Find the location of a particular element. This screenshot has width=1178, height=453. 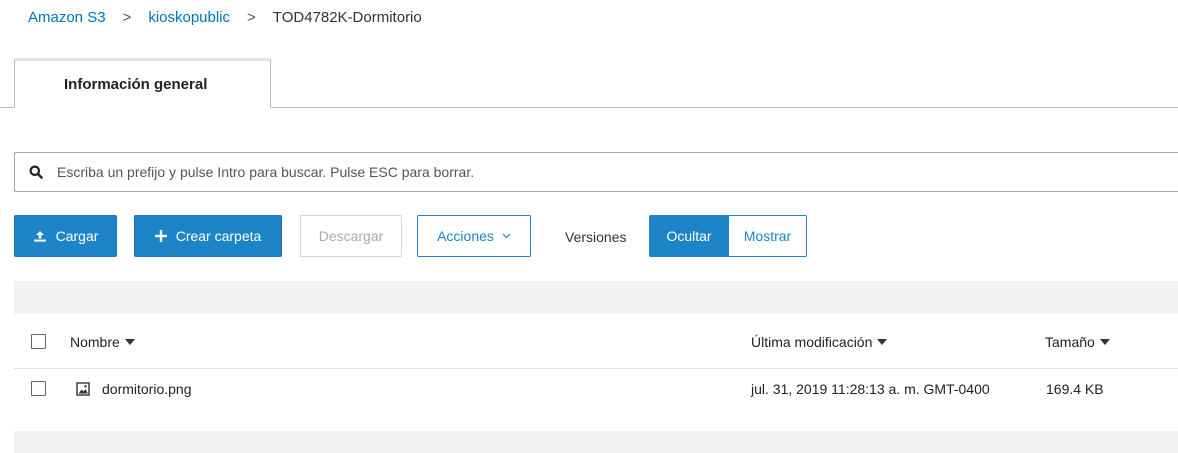

table-header-row: Nombre Última modificación Tamaño is located at coordinates (596, 342).